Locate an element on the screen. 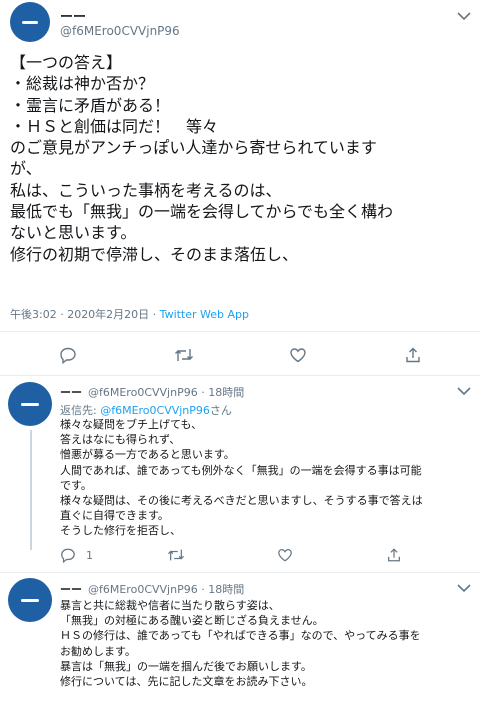  reply-line: 修行については、先に記した文章をお読み下さい。 is located at coordinates (186, 682).